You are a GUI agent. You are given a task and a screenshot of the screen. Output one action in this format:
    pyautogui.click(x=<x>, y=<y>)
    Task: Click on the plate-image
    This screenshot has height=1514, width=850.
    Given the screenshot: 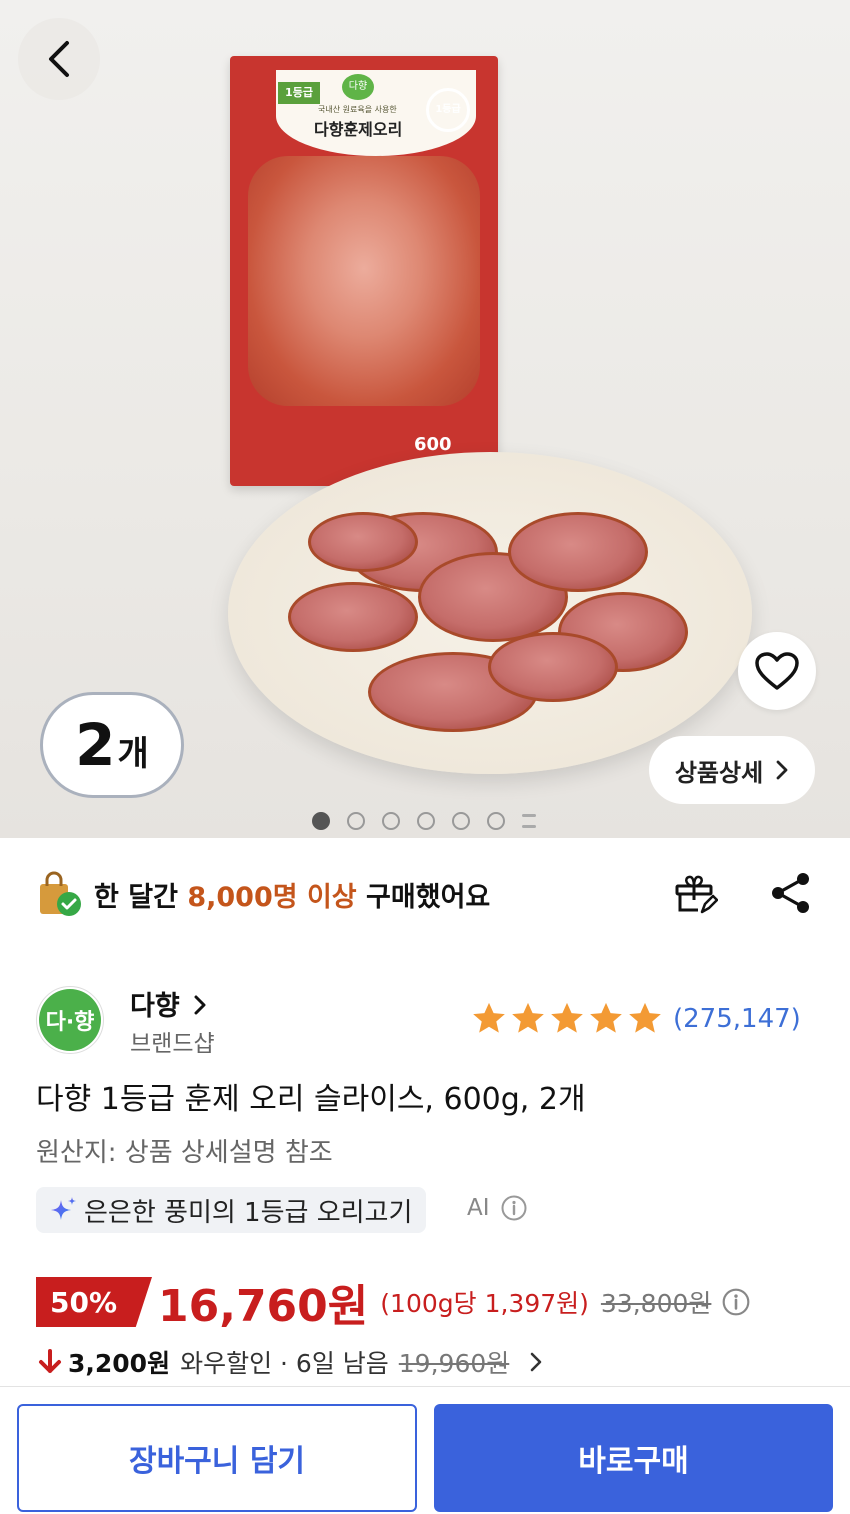 What is the action you would take?
    pyautogui.click(x=490, y=613)
    